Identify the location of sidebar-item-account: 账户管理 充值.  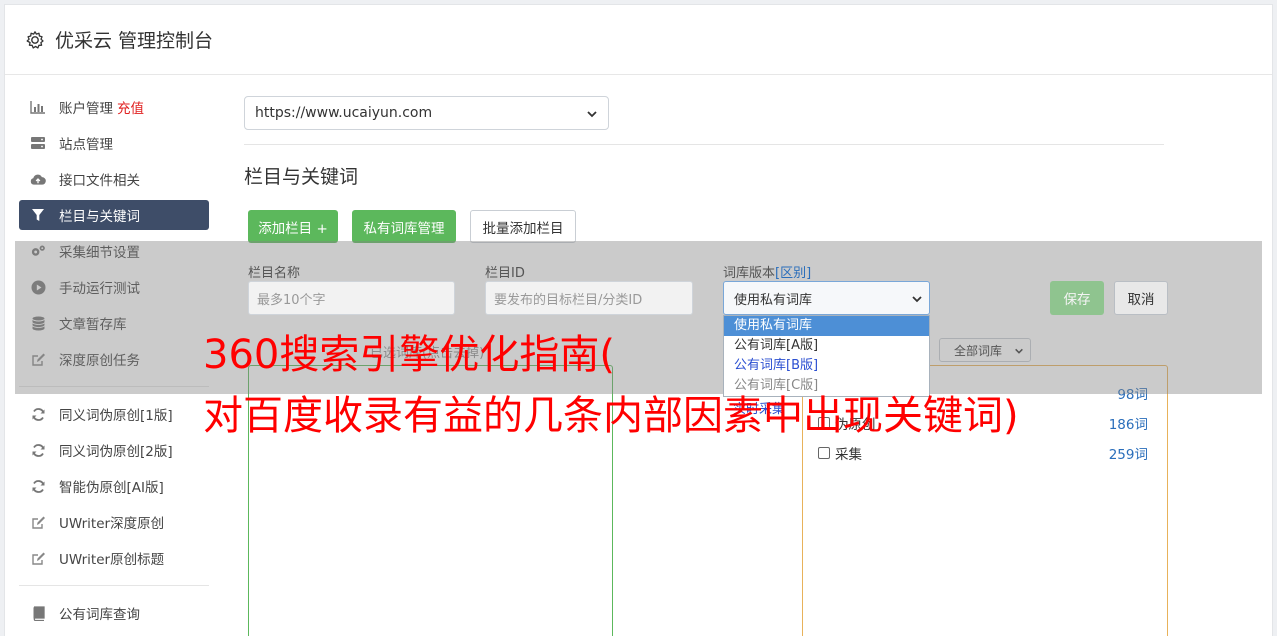
(114, 107).